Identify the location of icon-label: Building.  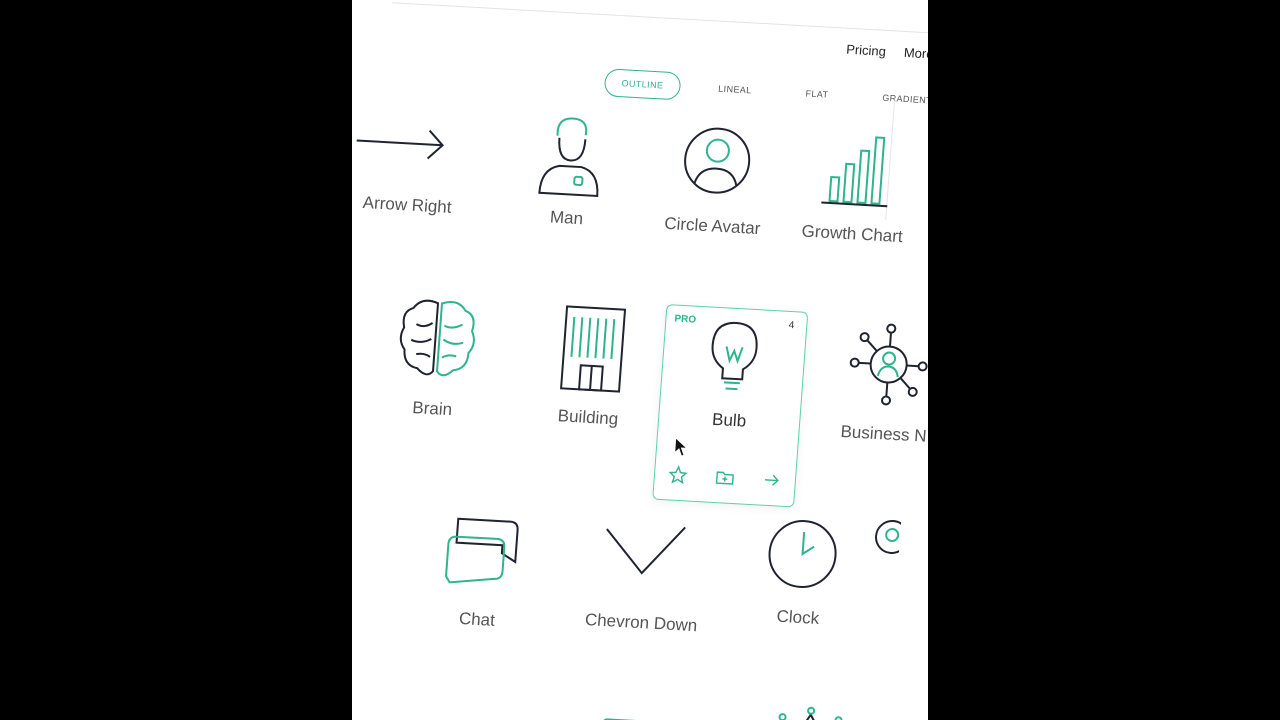
(588, 417).